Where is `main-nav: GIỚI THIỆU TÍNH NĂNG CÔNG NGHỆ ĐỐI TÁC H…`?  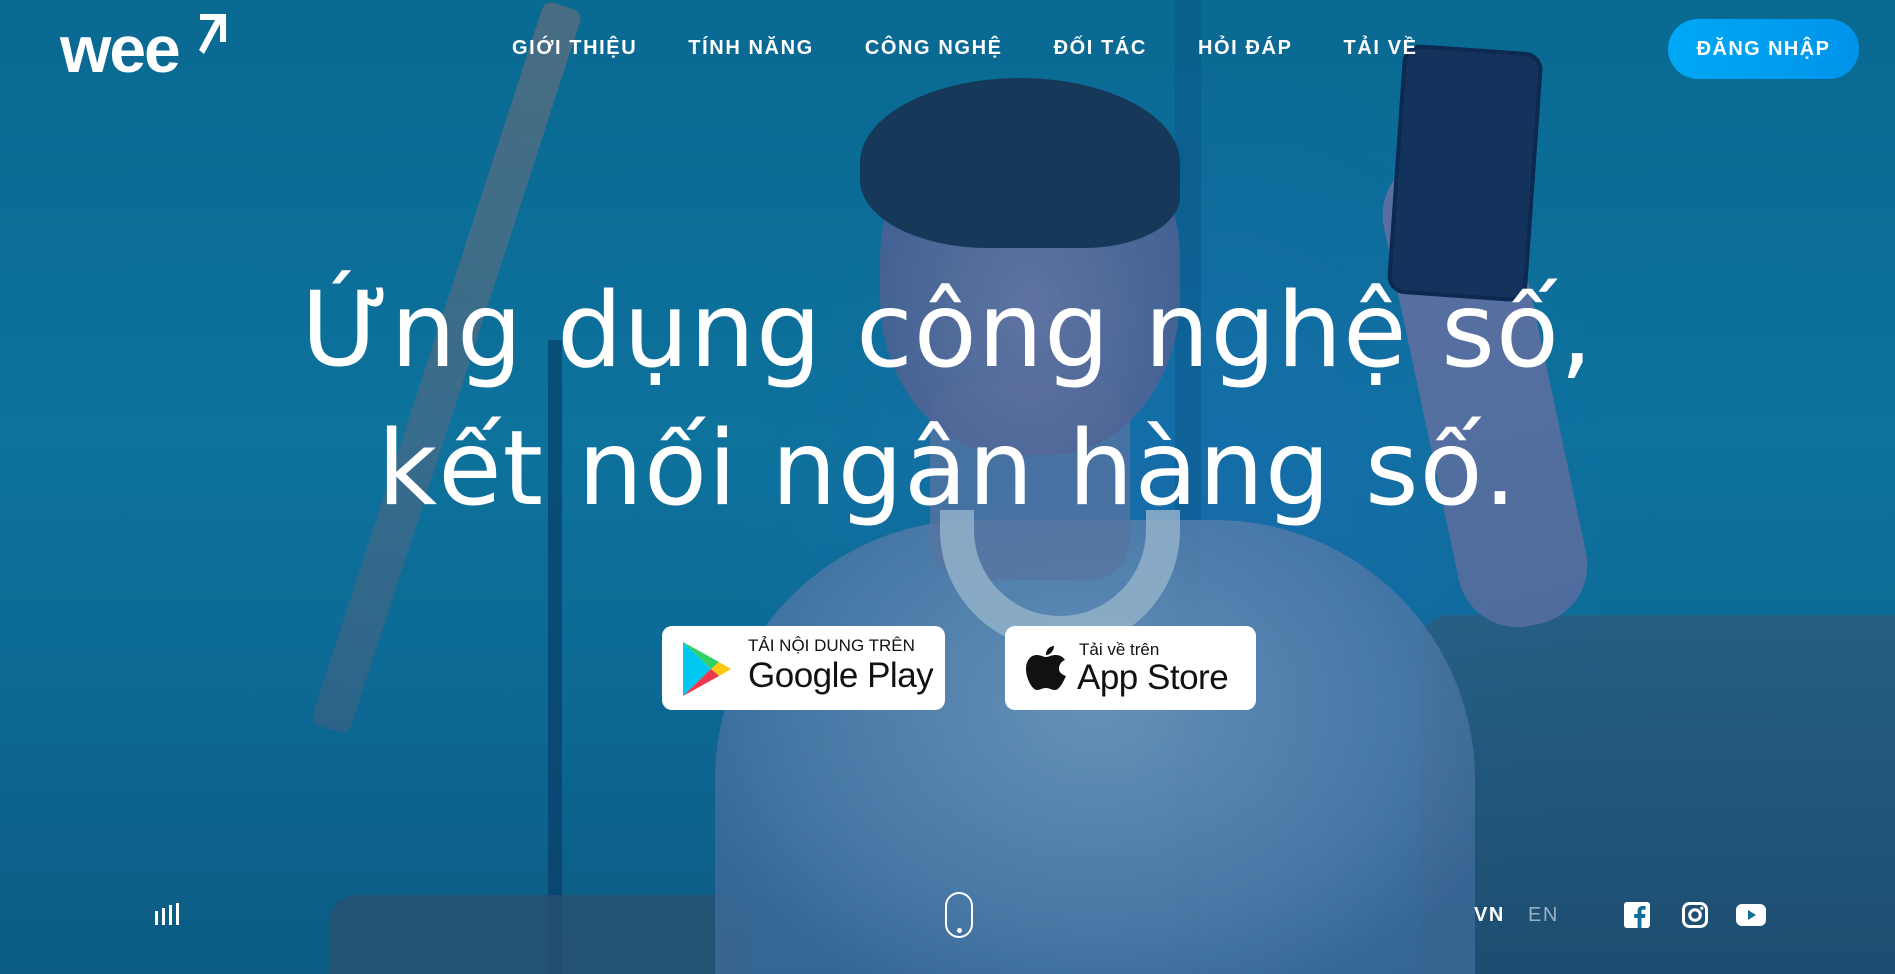 main-nav: GIỚI THIỆU TÍNH NĂNG CÔNG NGHỆ ĐỐI TÁC H… is located at coordinates (990, 48).